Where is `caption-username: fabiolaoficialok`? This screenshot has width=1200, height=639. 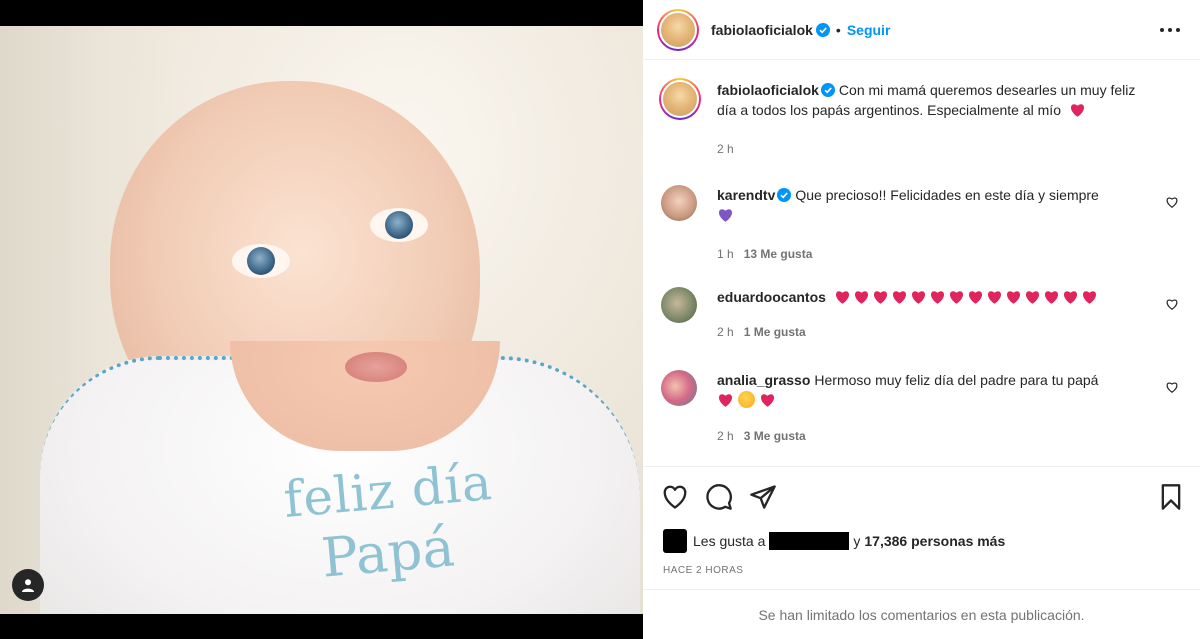
caption-username: fabiolaoficialok is located at coordinates (768, 90).